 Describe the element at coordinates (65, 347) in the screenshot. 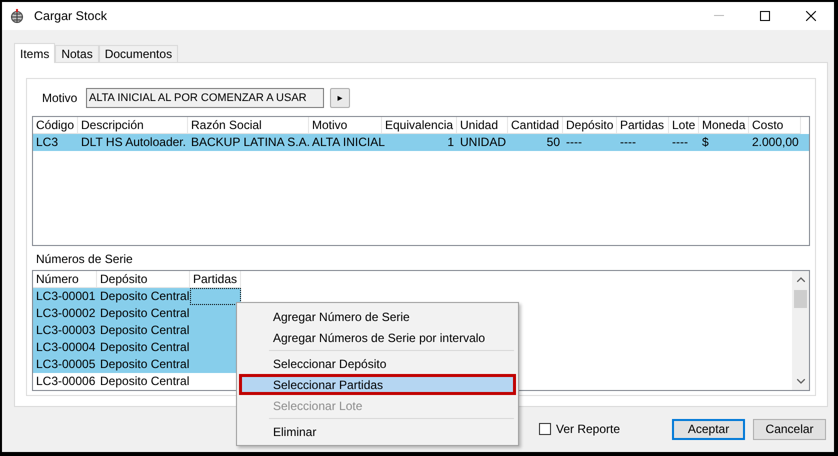

I see `table-cell: LC3-00004` at that location.